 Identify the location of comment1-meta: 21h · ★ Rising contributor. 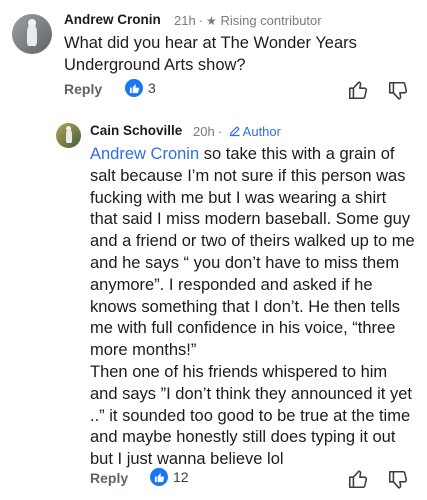
(248, 20).